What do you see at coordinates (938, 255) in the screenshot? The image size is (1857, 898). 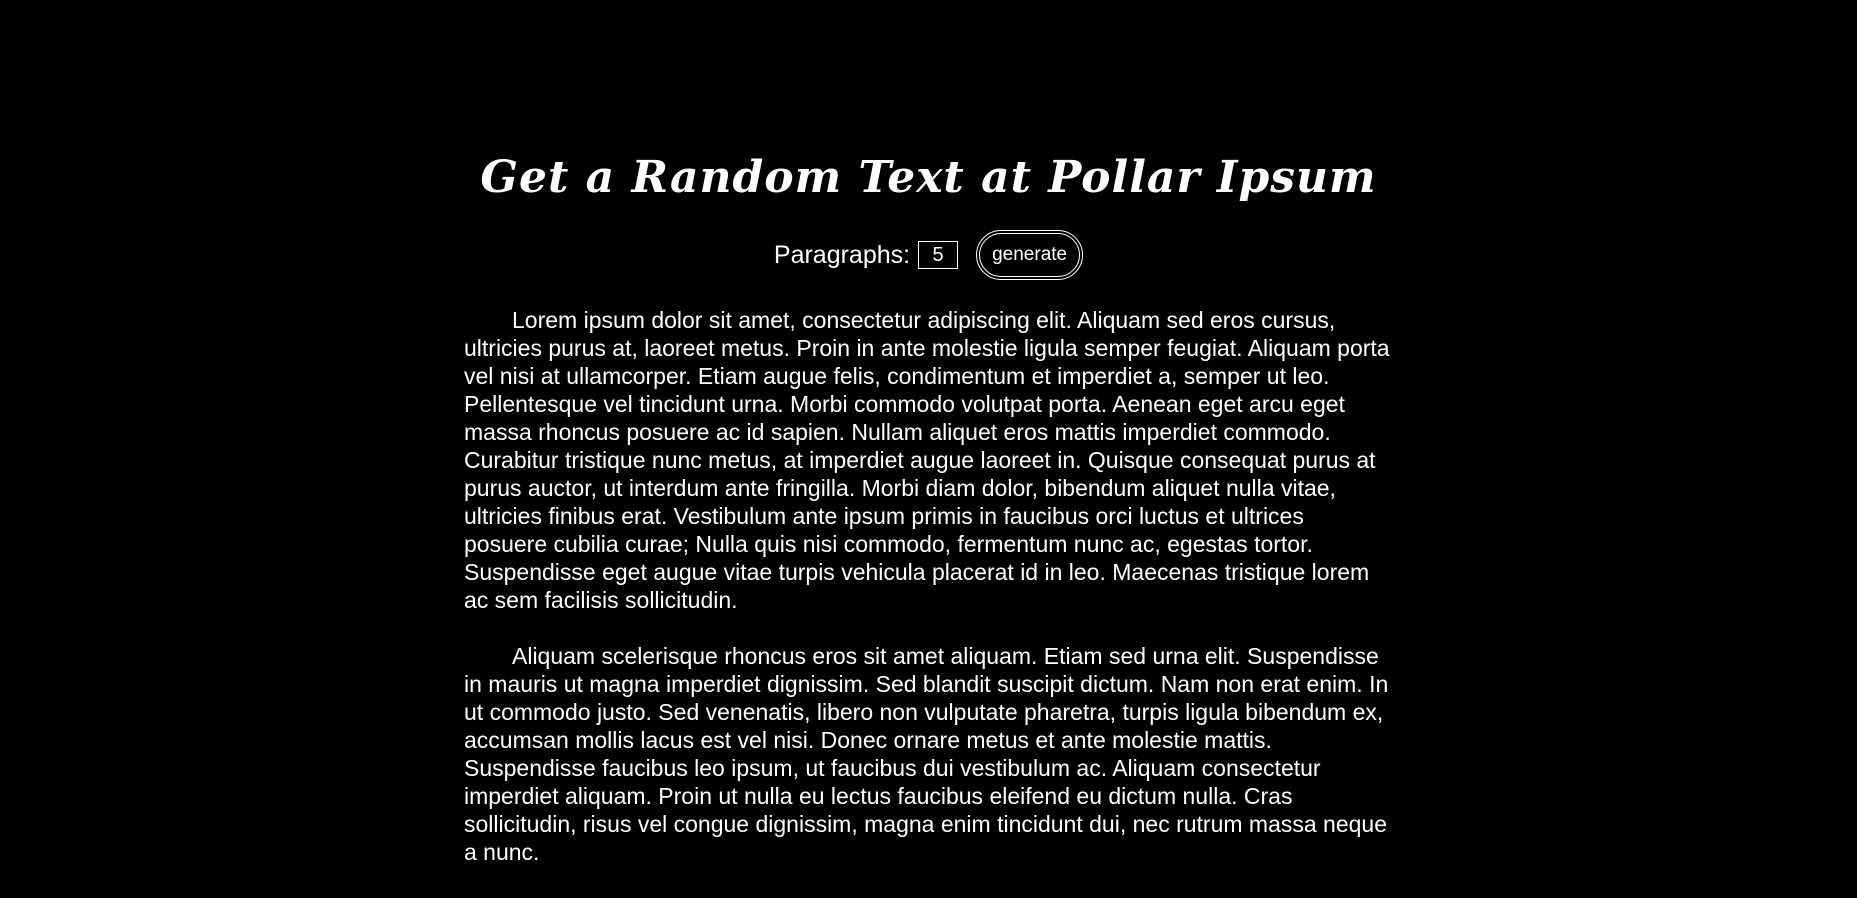 I see `paragraphs-input` at bounding box center [938, 255].